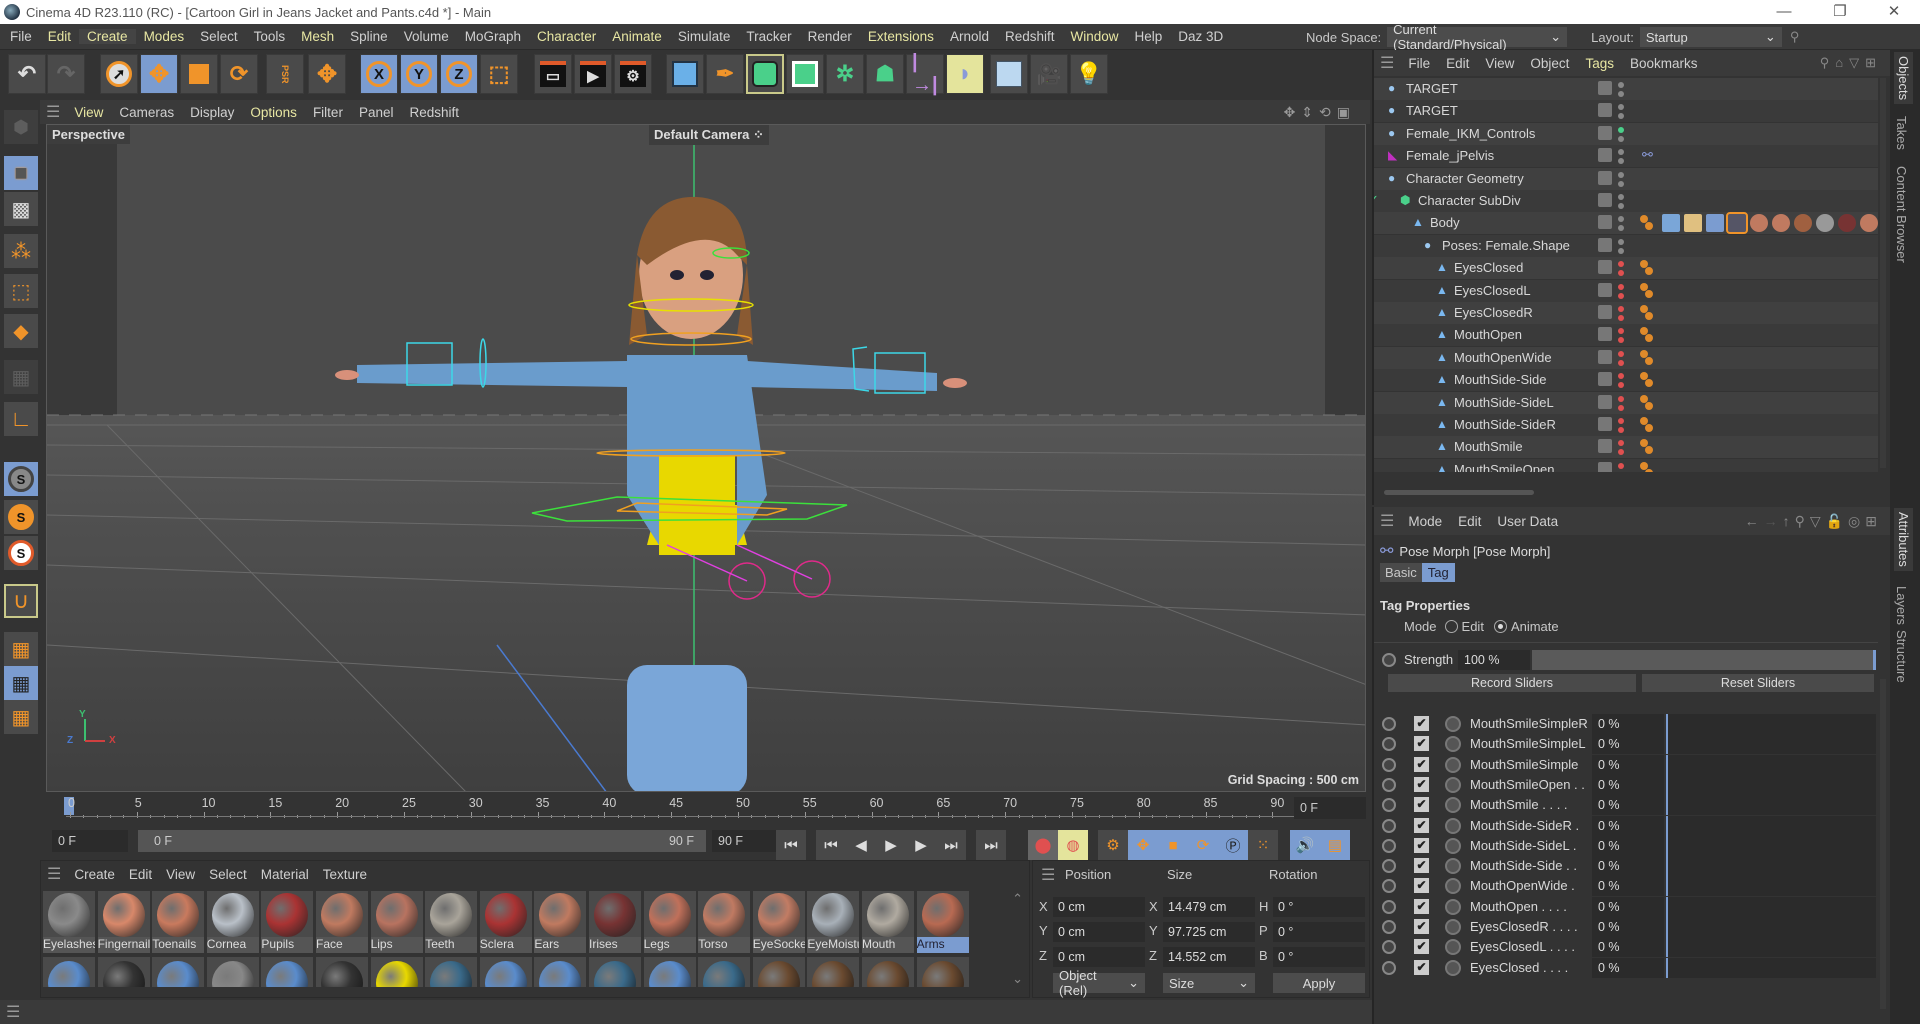  What do you see at coordinates (69, 922) in the screenshot?
I see `material-swatch: Eyelashes` at bounding box center [69, 922].